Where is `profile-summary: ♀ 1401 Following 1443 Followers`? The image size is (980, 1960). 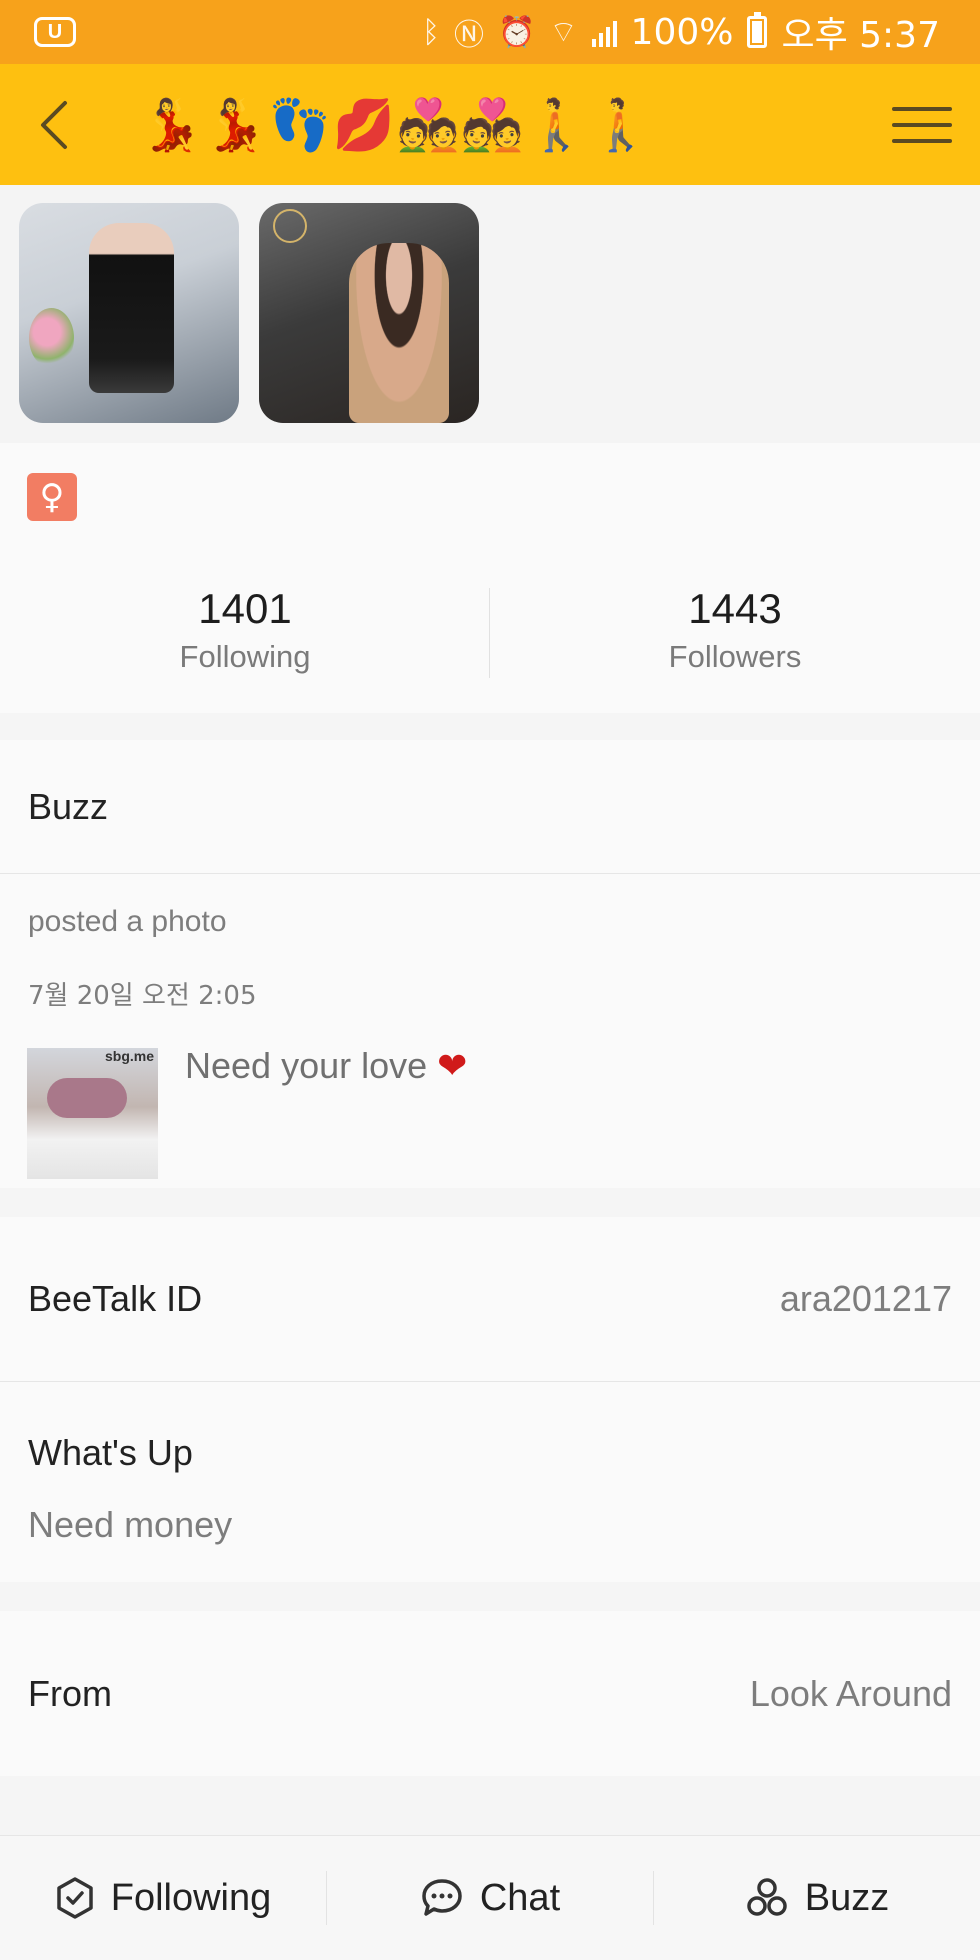 profile-summary: ♀ 1401 Following 1443 Followers is located at coordinates (490, 578).